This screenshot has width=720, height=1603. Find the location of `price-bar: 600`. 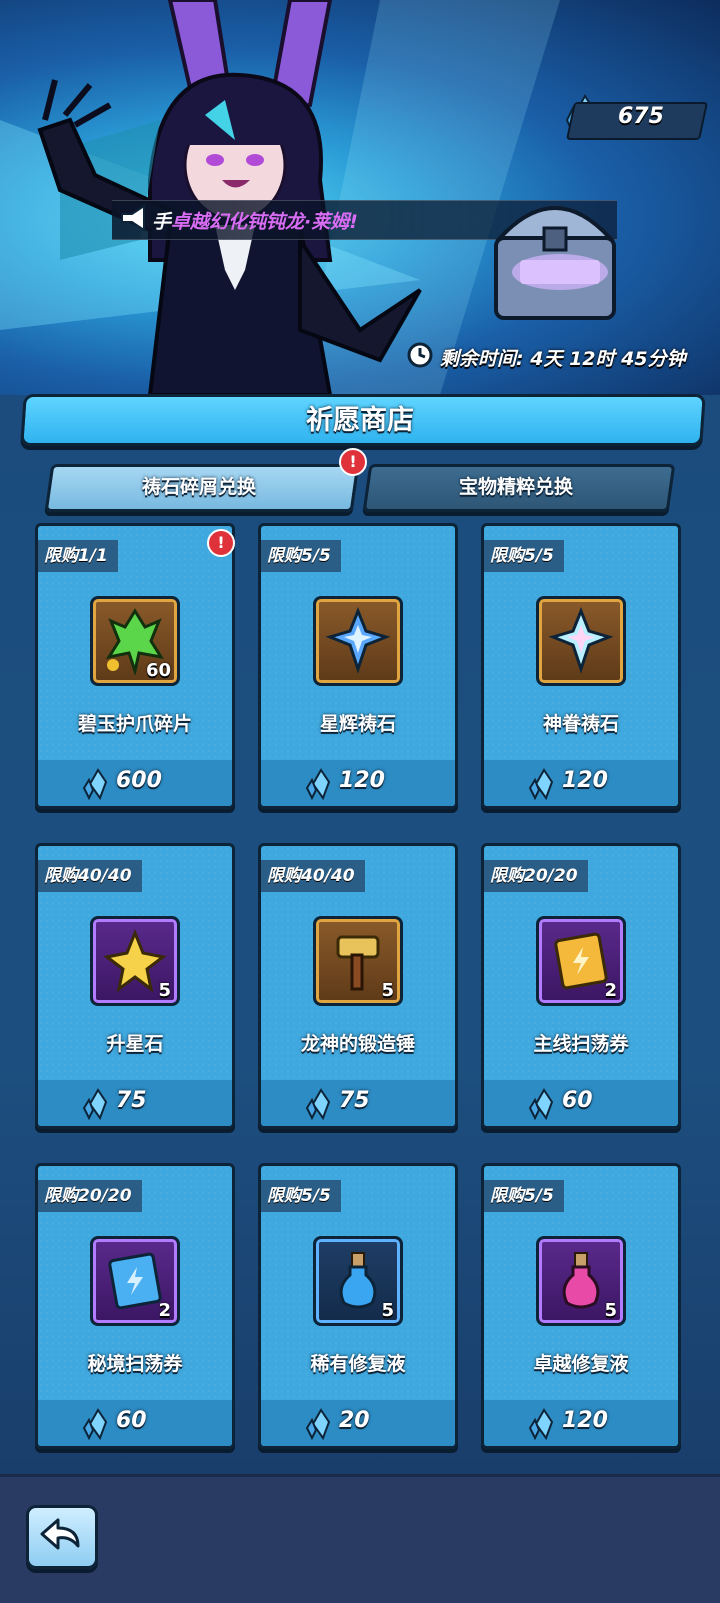

price-bar: 600 is located at coordinates (135, 783).